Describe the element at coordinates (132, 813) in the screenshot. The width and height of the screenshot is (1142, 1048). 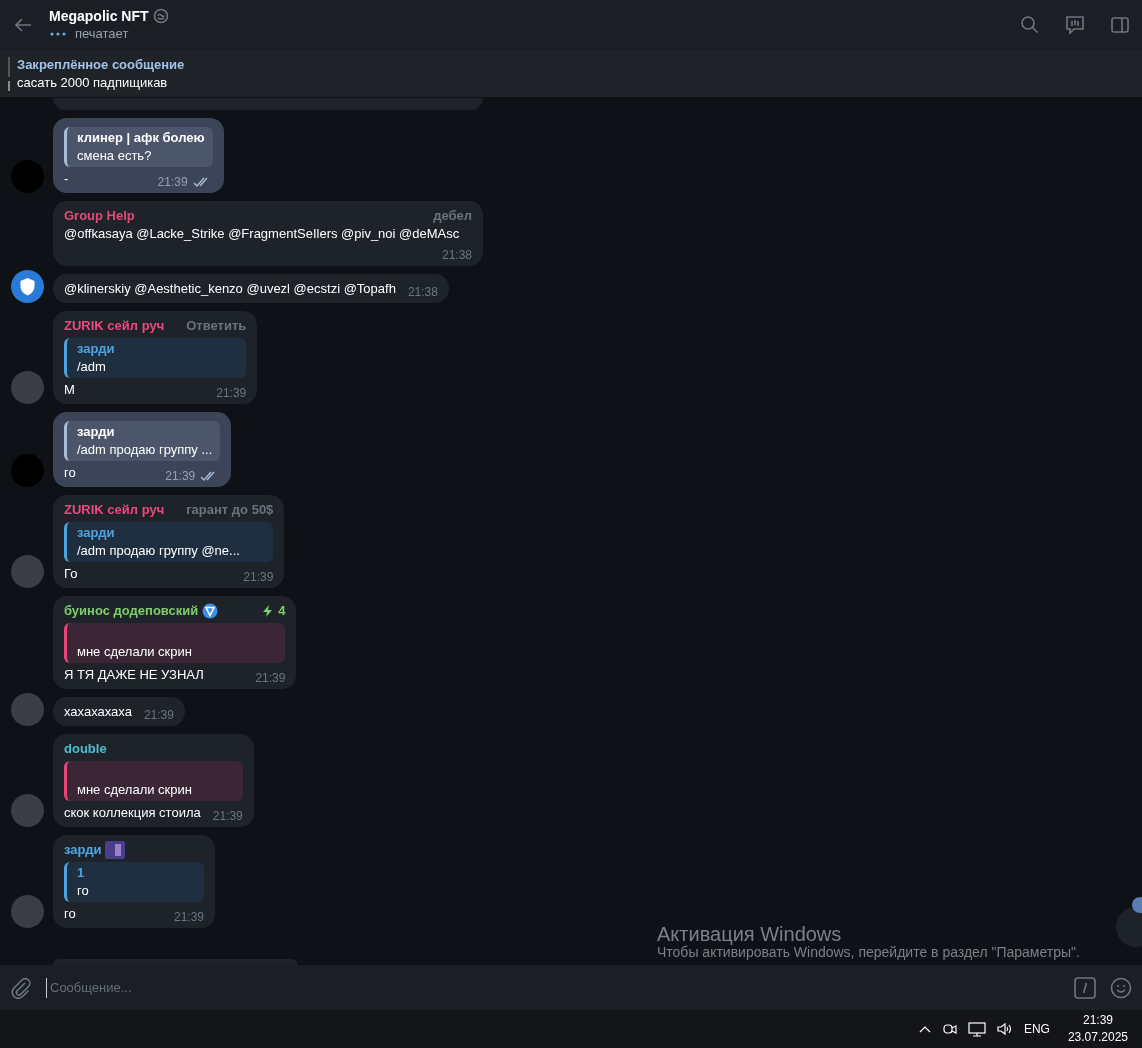
I see `message-text: скок коллекция стоила` at that location.